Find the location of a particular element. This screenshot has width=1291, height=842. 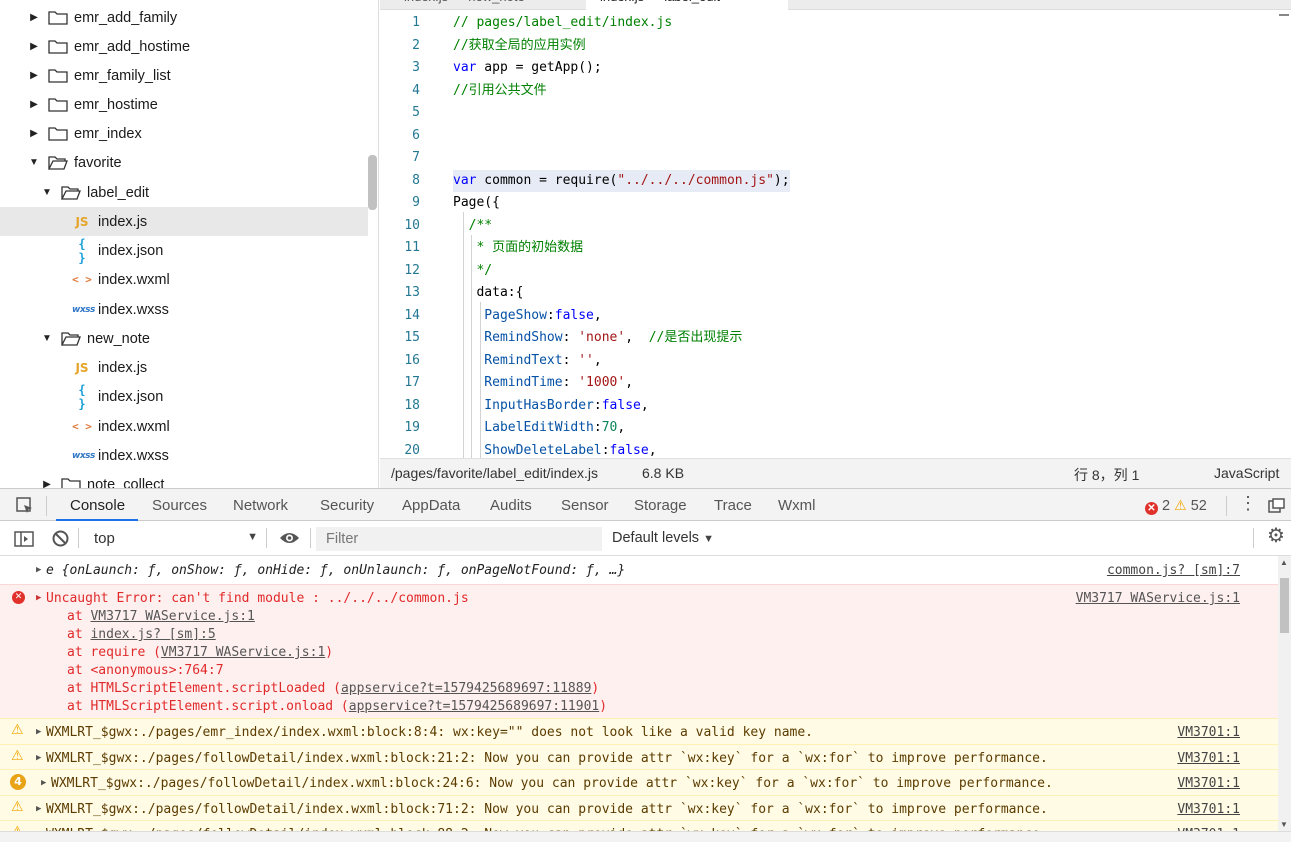

code-line: 20 ShowDeleteLabel:false, is located at coordinates (830, 449).